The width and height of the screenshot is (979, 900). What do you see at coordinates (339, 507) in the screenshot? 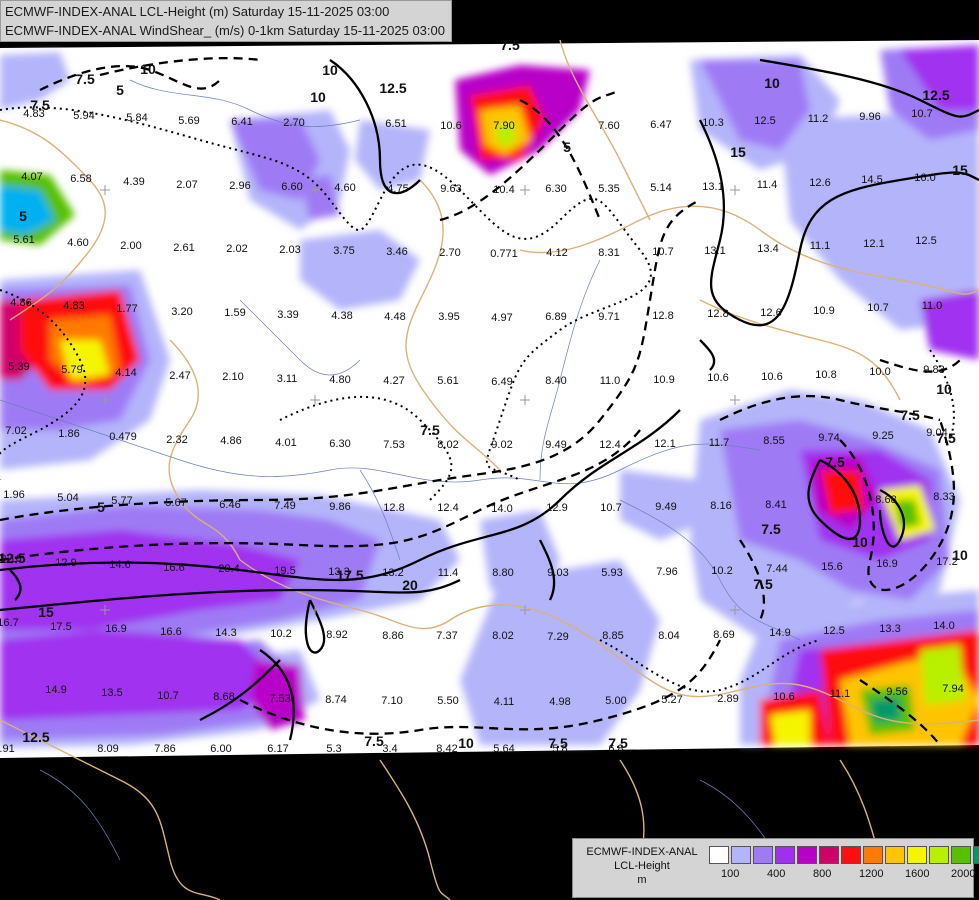
I see `map-value-label: 9.86` at bounding box center [339, 507].